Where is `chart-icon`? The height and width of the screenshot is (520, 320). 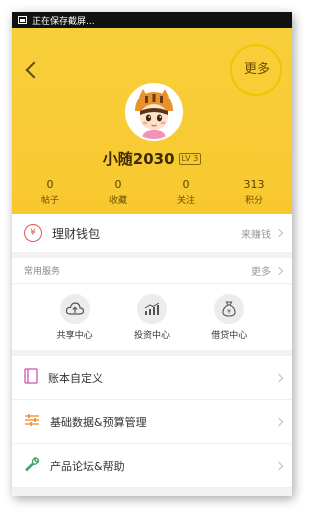 chart-icon is located at coordinates (151, 308).